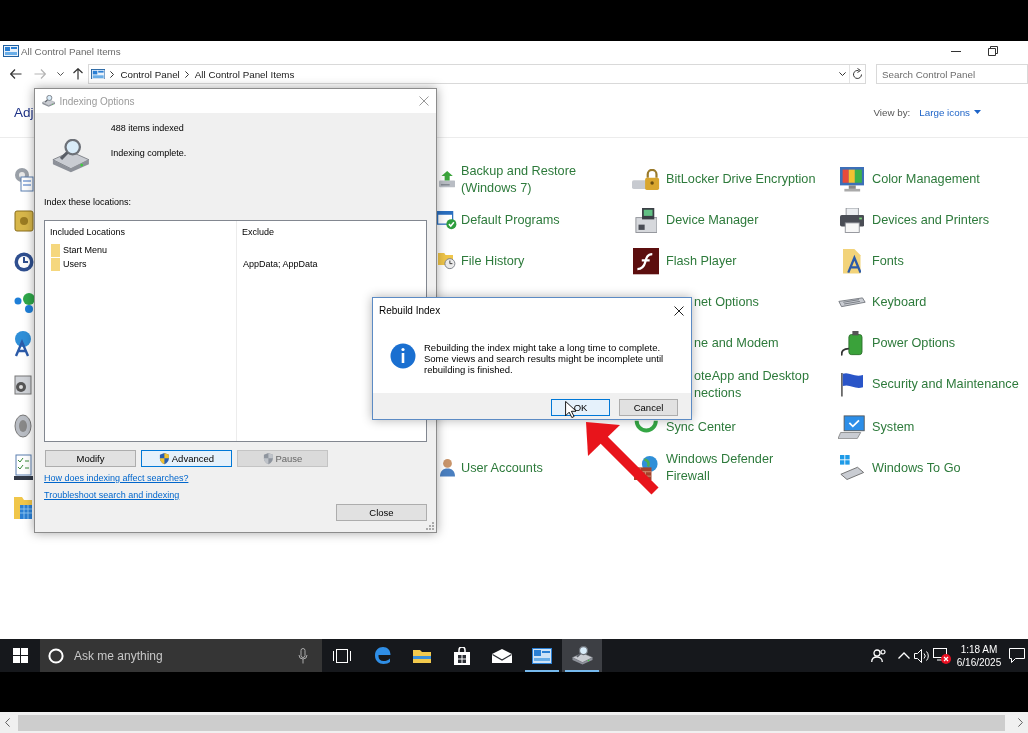 The height and width of the screenshot is (733, 1028). I want to click on restore-icon, so click(992, 51).